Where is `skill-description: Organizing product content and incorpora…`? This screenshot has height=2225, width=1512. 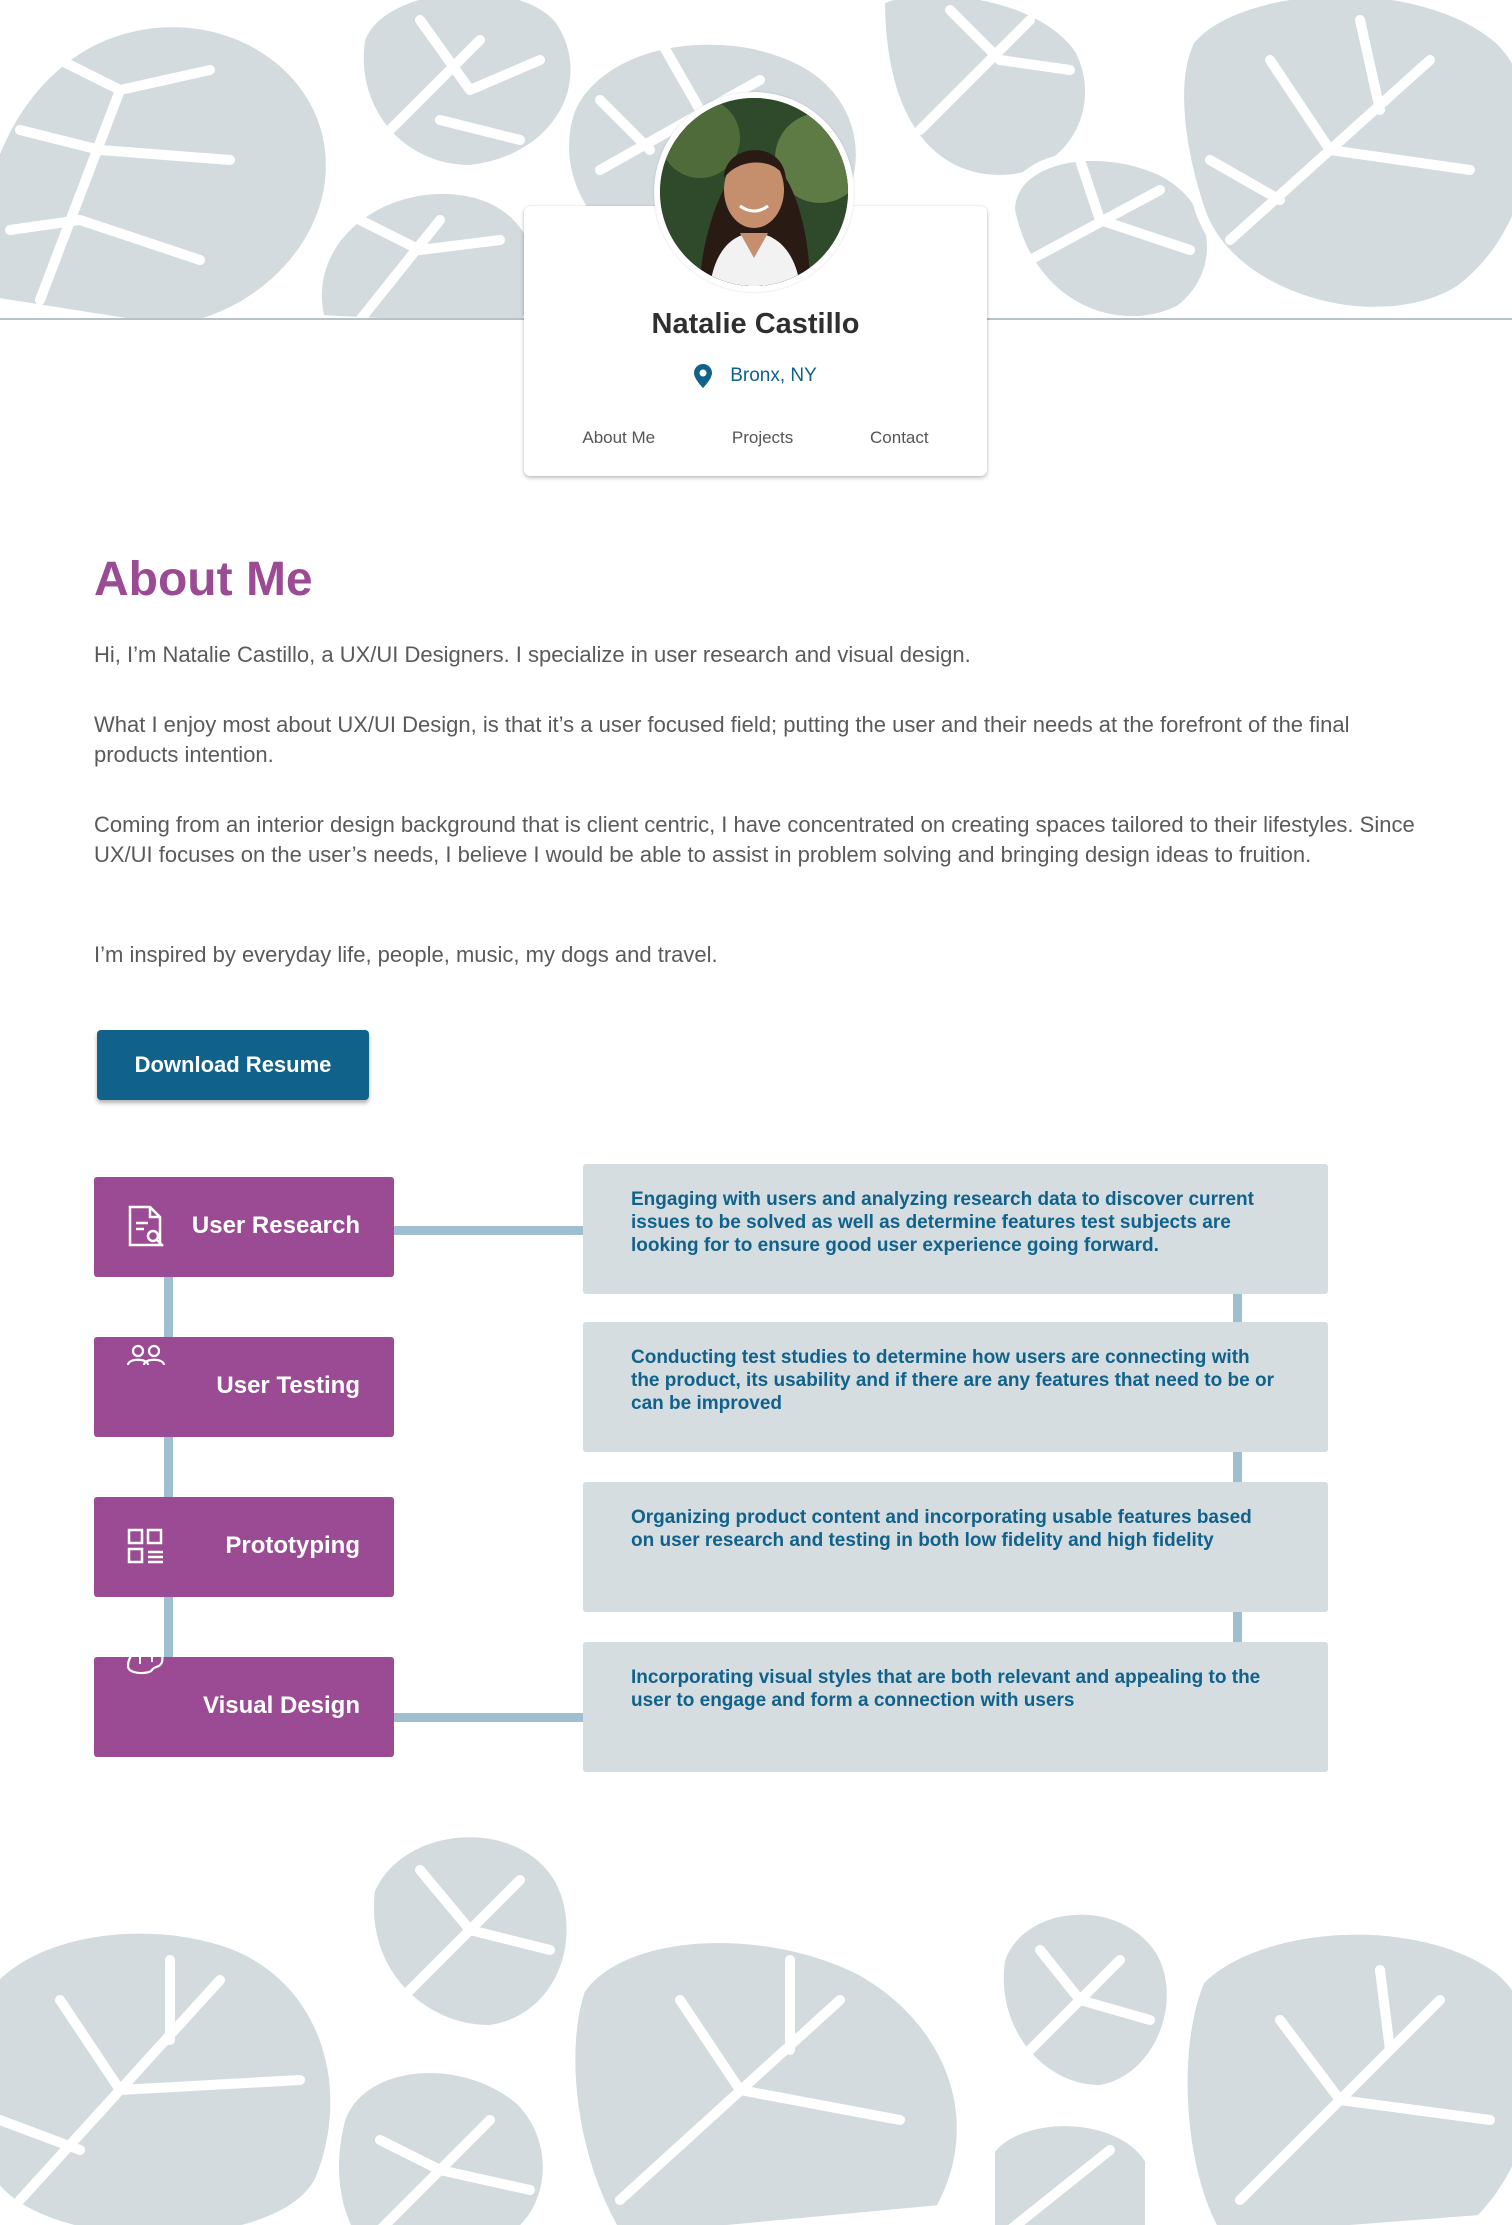
skill-description: Organizing product content and incorpora… is located at coordinates (955, 1547).